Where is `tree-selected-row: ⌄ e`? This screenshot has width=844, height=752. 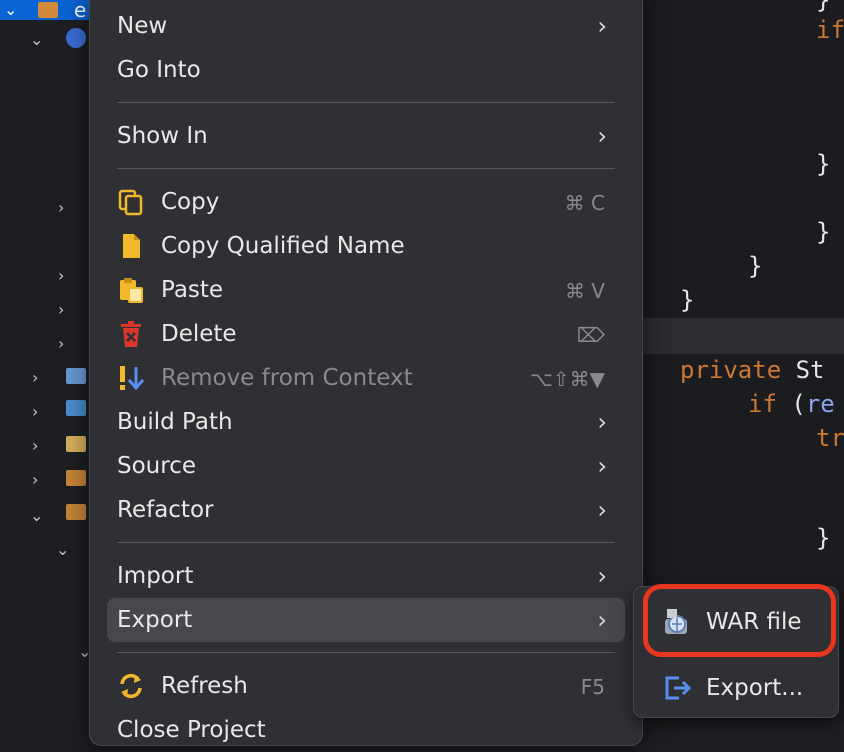
tree-selected-row: ⌄ e is located at coordinates (47, 11).